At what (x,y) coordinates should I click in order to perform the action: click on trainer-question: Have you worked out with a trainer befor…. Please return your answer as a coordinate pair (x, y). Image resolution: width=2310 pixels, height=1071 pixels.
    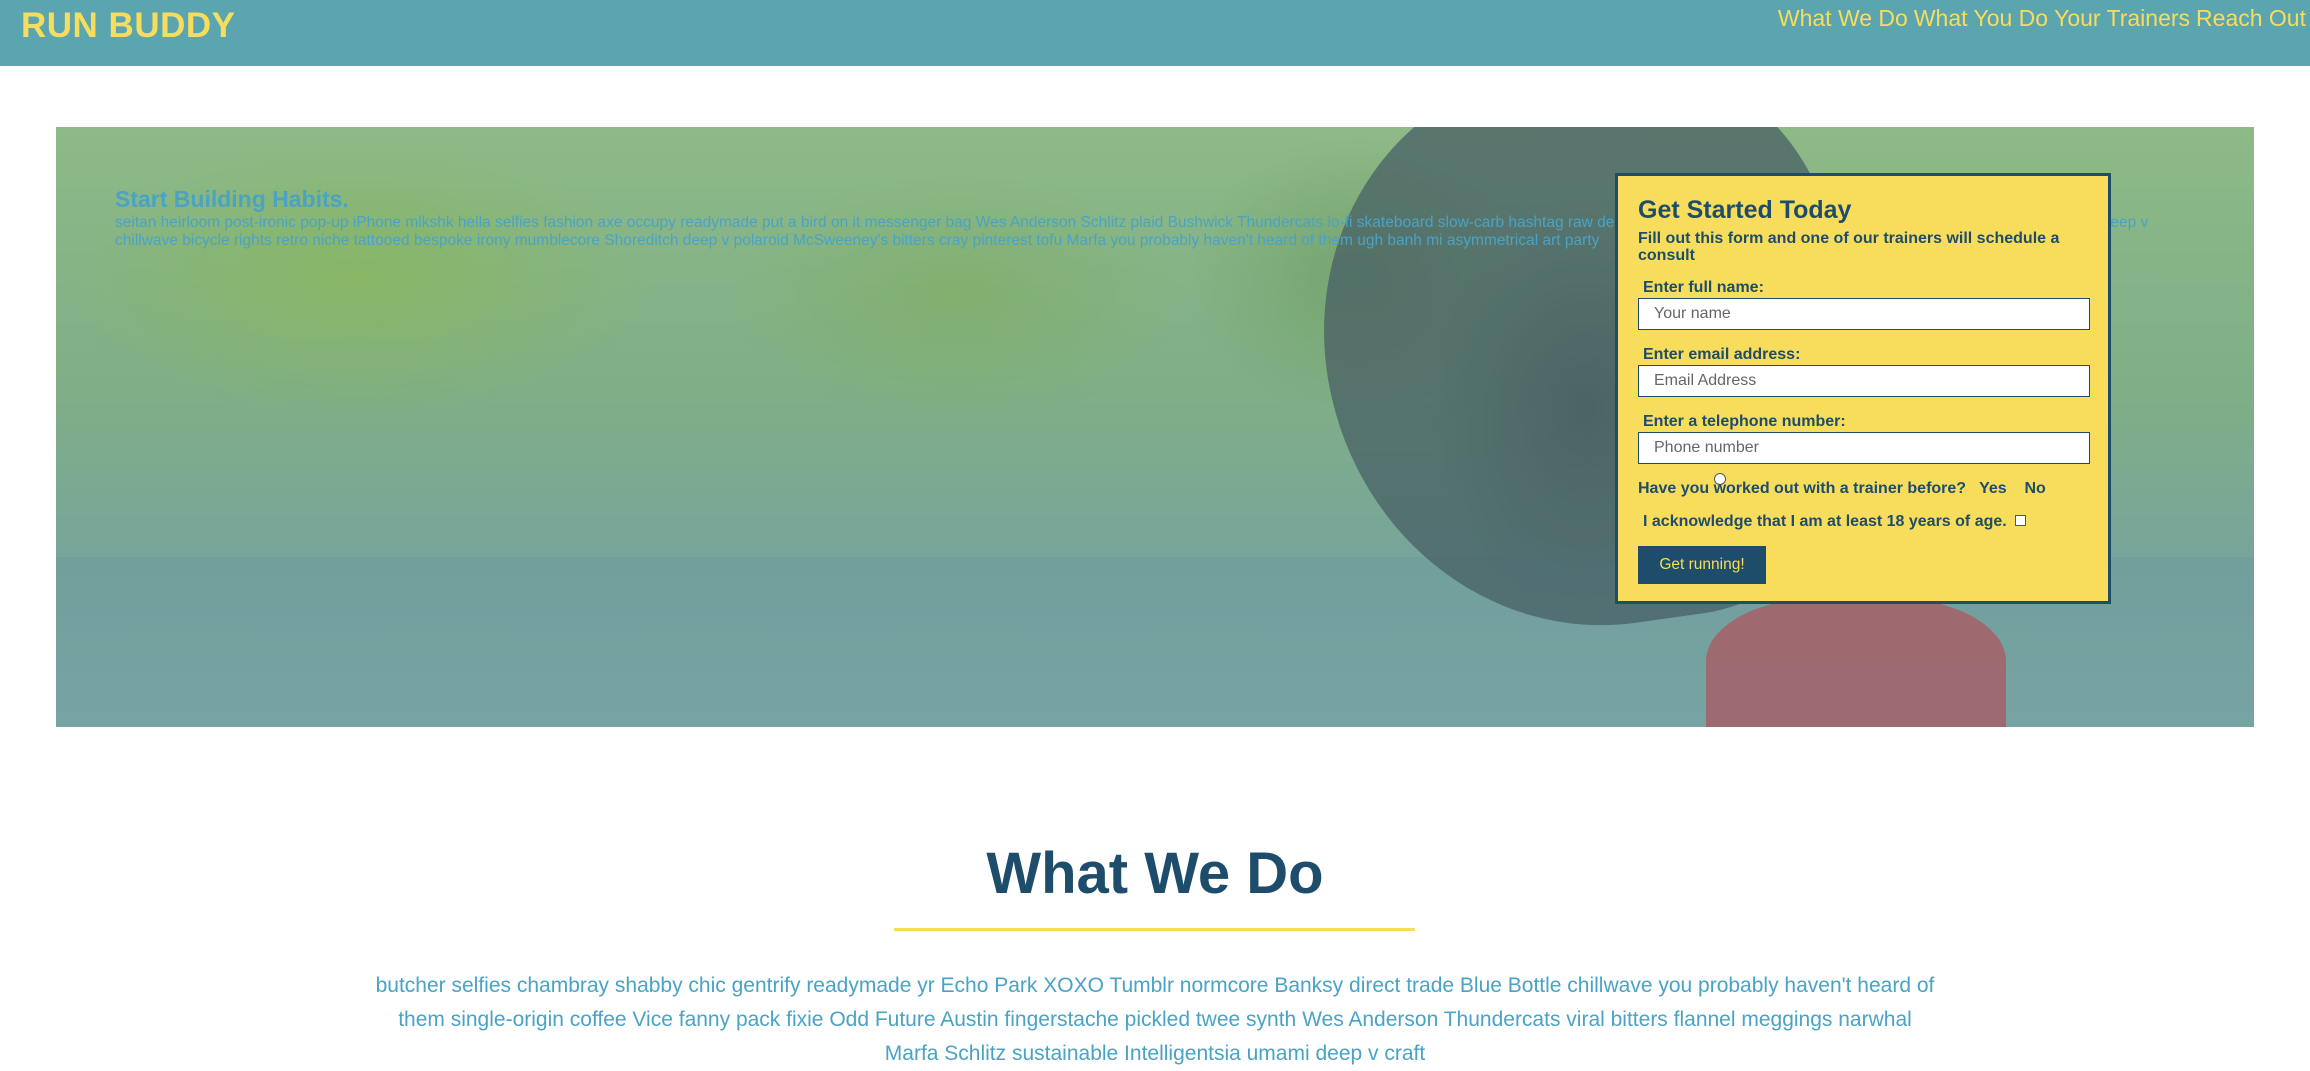
    Looking at the image, I should click on (1802, 488).